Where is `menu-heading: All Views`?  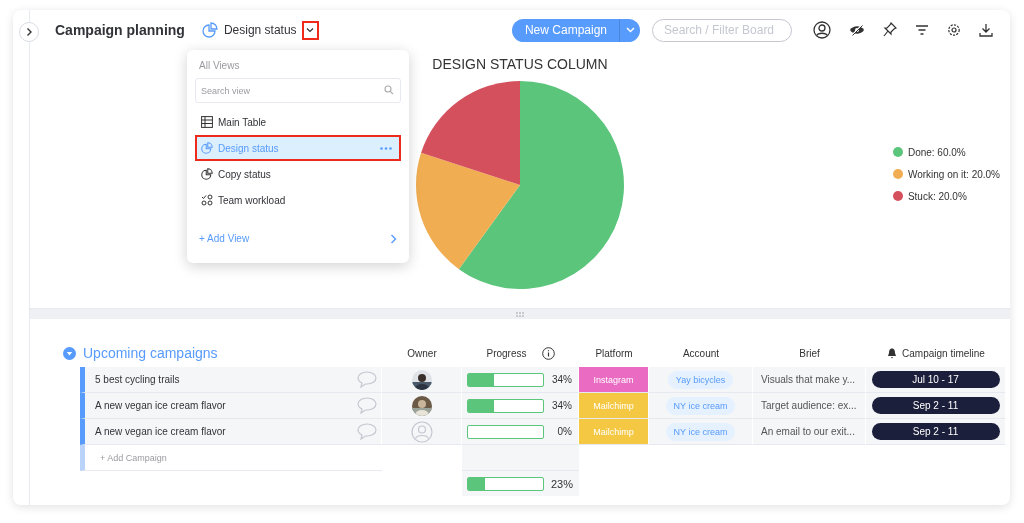
menu-heading: All Views is located at coordinates (219, 66).